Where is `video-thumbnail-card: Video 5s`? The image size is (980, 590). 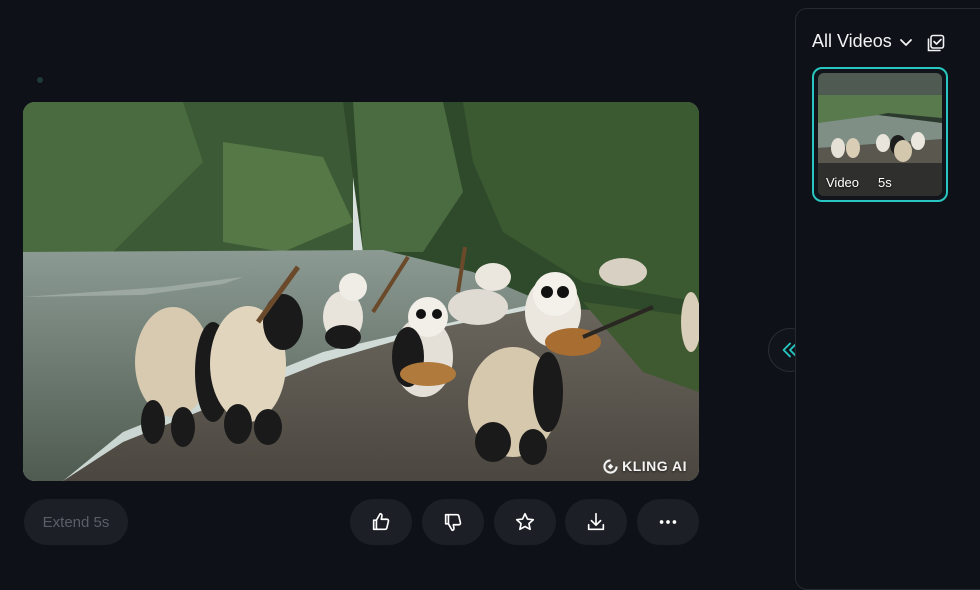
video-thumbnail-card: Video 5s is located at coordinates (880, 134).